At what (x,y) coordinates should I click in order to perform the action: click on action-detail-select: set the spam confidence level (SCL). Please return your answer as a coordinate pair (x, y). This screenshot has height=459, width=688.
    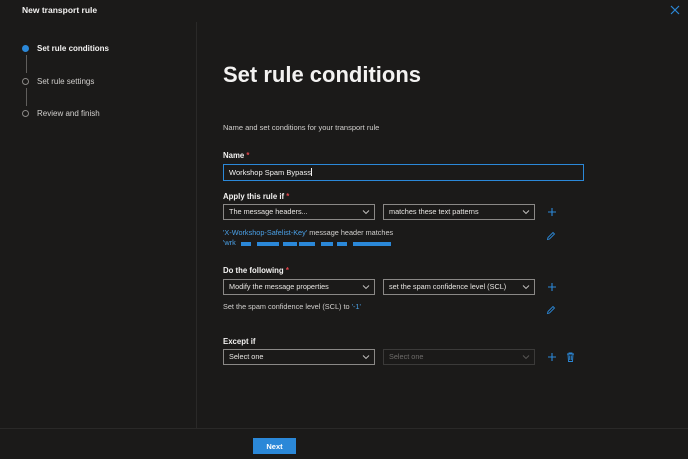
    Looking at the image, I should click on (459, 287).